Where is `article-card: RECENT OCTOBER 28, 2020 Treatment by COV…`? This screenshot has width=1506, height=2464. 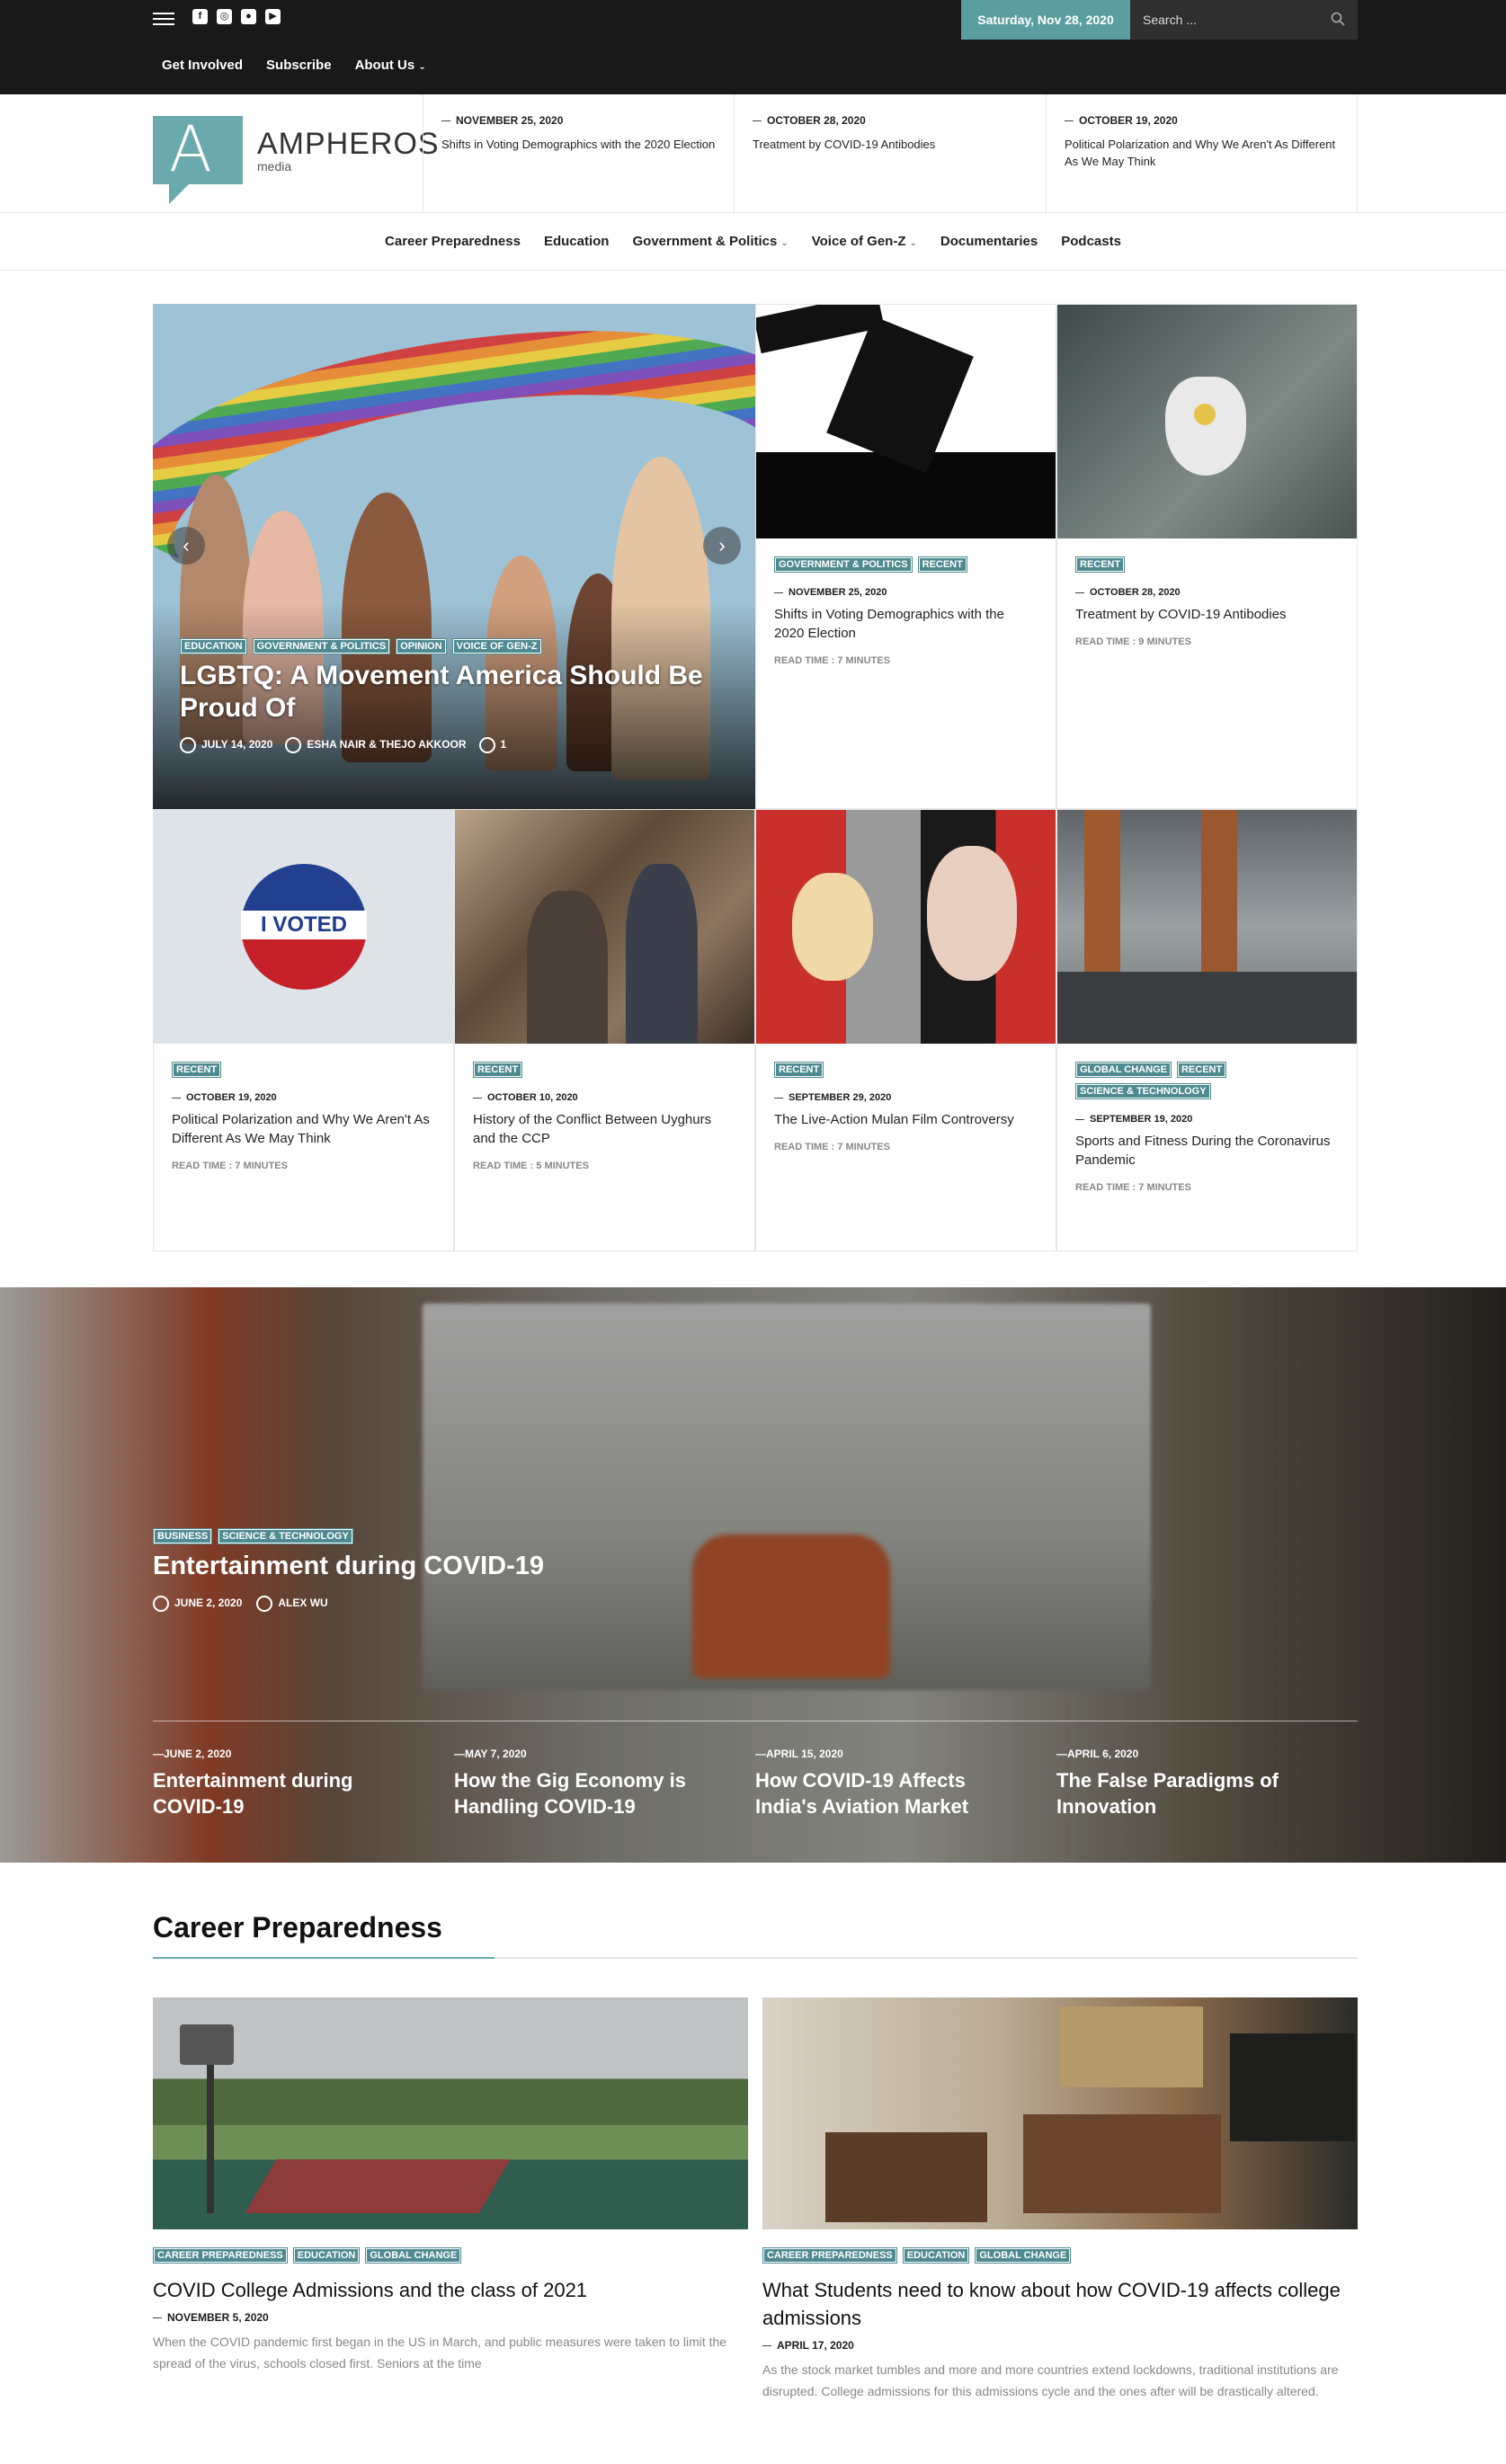 article-card: RECENT OCTOBER 28, 2020 Treatment by COV… is located at coordinates (1207, 557).